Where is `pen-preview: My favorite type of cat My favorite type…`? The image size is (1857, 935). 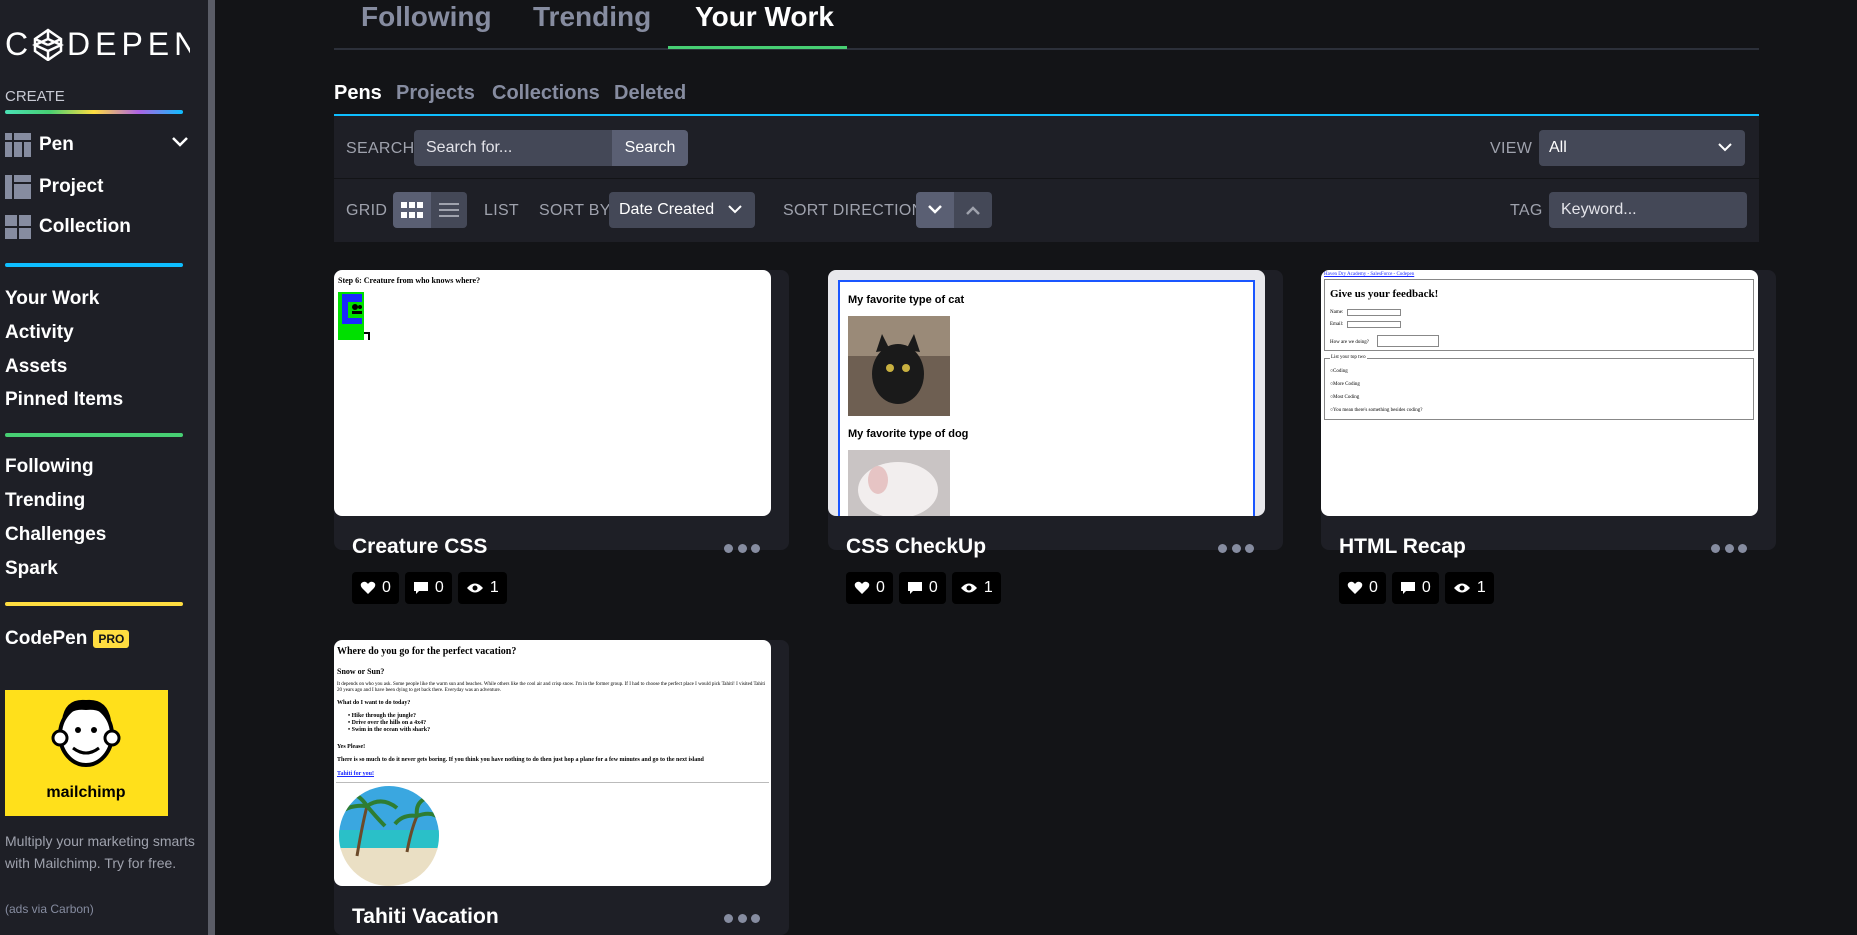 pen-preview: My favorite type of cat My favorite type… is located at coordinates (1046, 393).